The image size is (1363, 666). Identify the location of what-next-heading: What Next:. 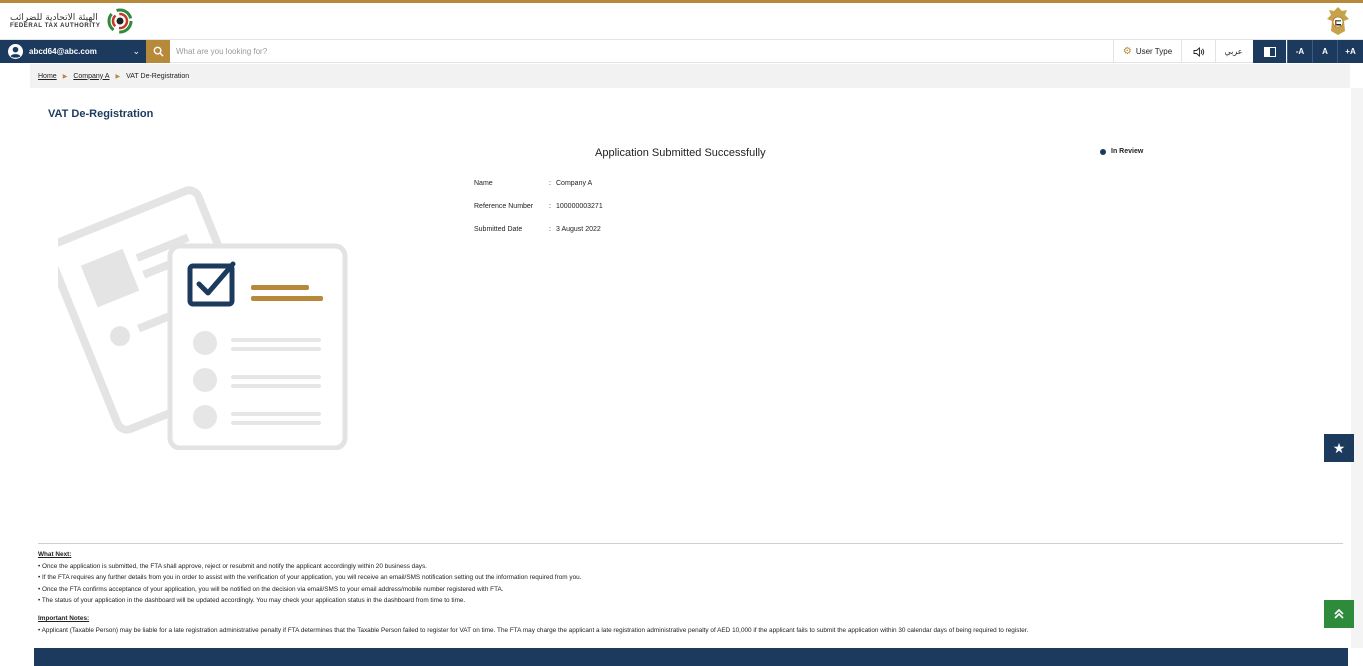
(55, 554).